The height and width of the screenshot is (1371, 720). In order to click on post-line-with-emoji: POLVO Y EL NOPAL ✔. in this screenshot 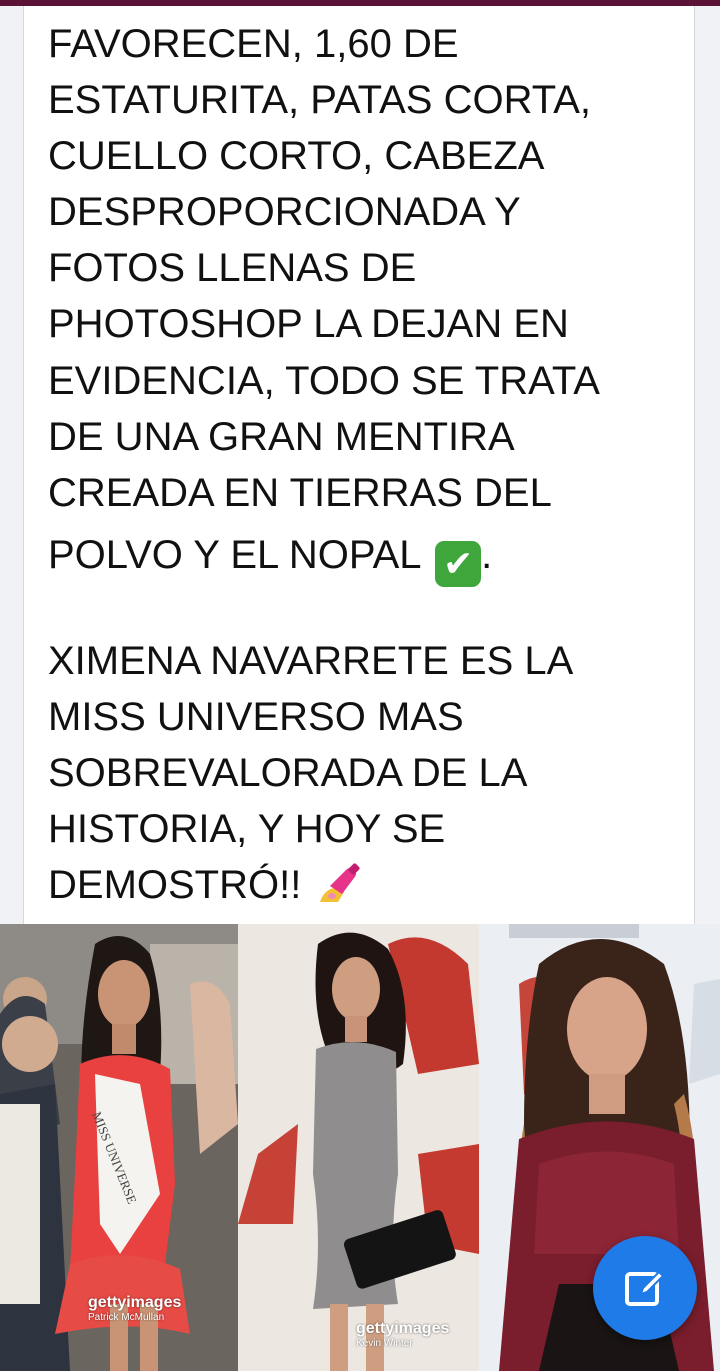, I will do `click(363, 557)`.